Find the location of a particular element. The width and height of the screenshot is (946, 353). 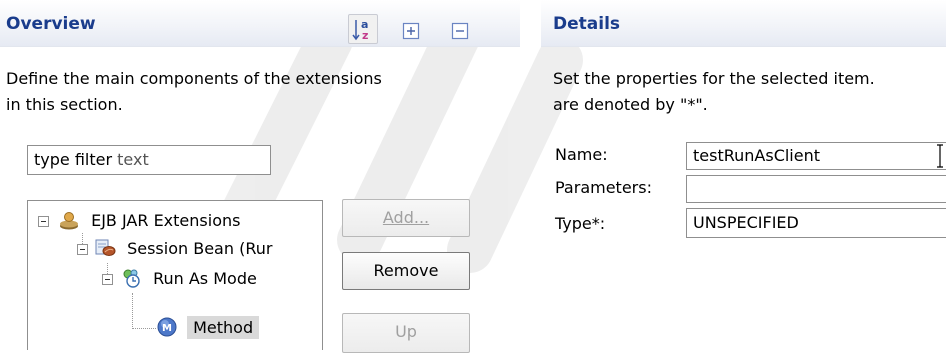

svg-text: M is located at coordinates (167, 328).